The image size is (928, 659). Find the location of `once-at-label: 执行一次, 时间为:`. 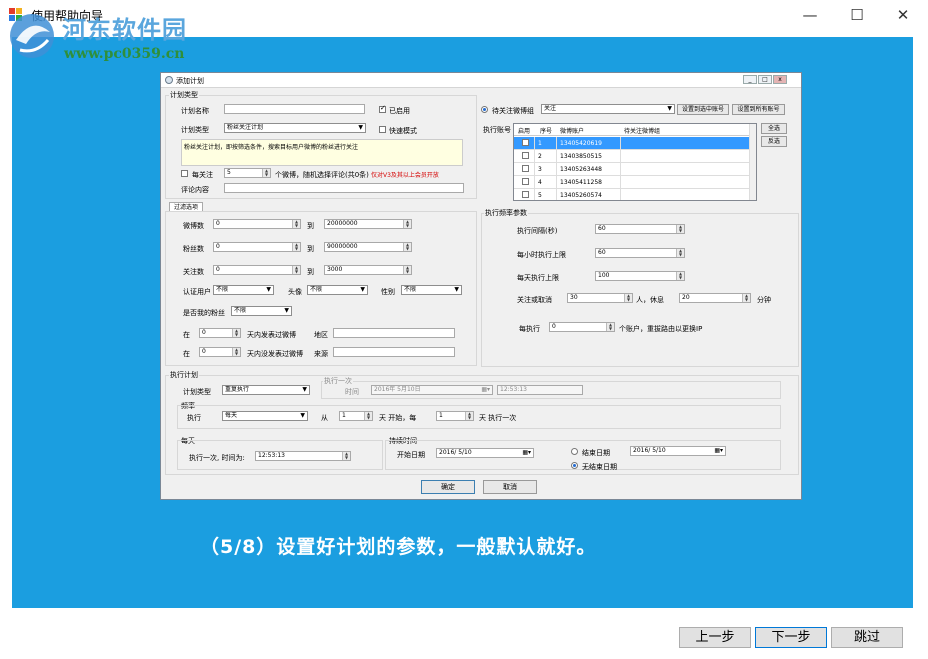

once-at-label: 执行一次, 时间为: is located at coordinates (217, 458).